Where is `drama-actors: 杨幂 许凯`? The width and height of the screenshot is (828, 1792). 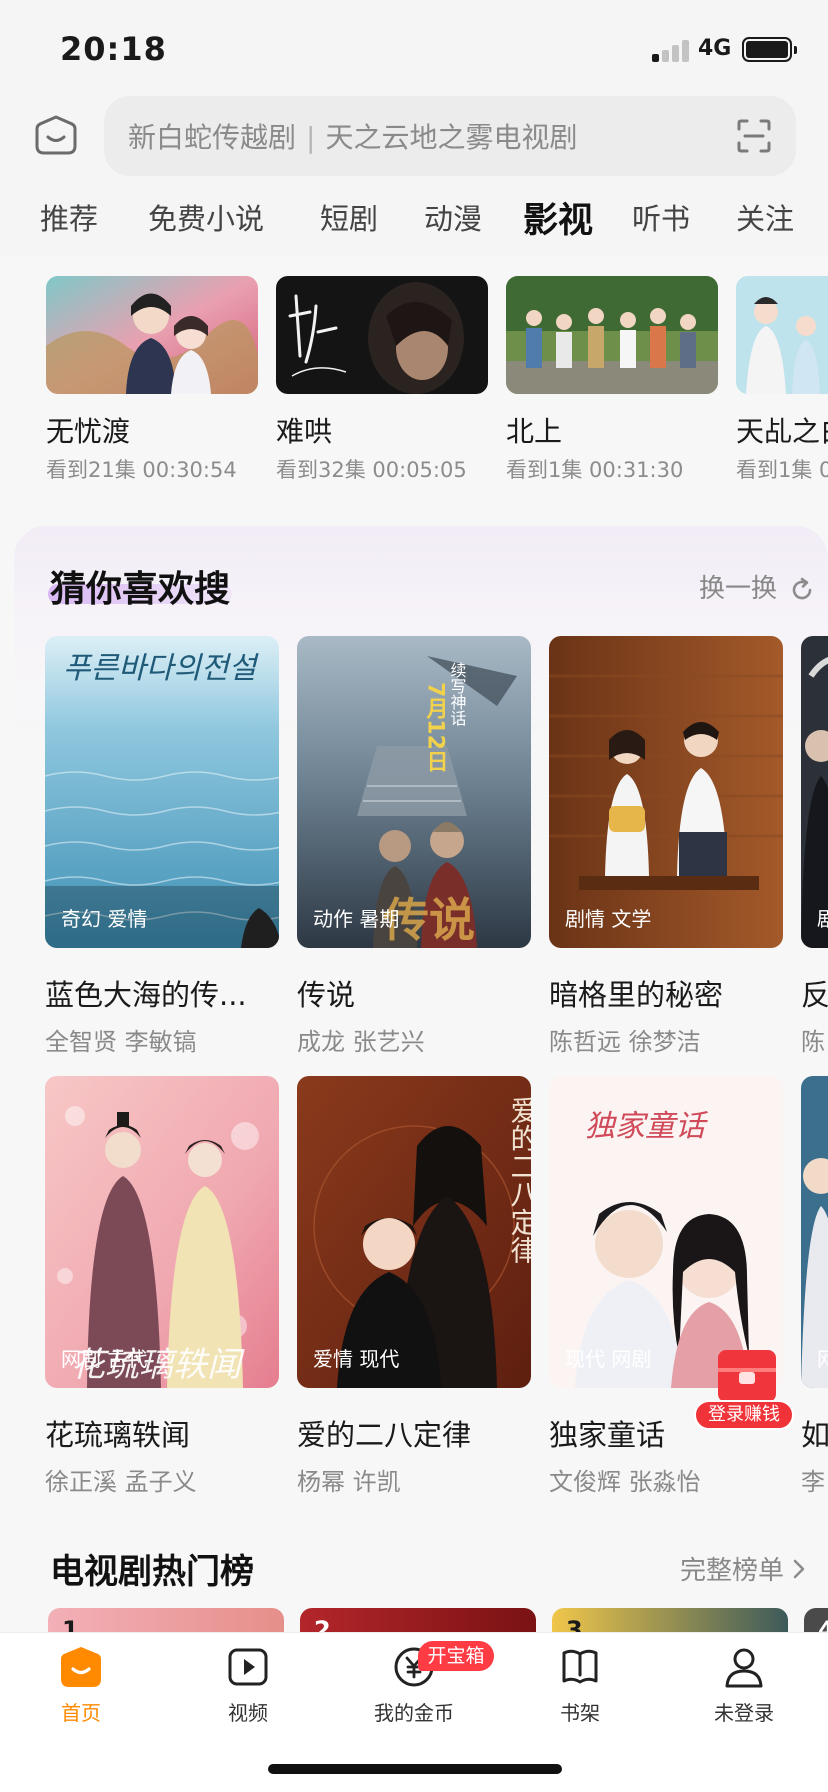
drama-actors: 杨幂 许凯 is located at coordinates (349, 1482).